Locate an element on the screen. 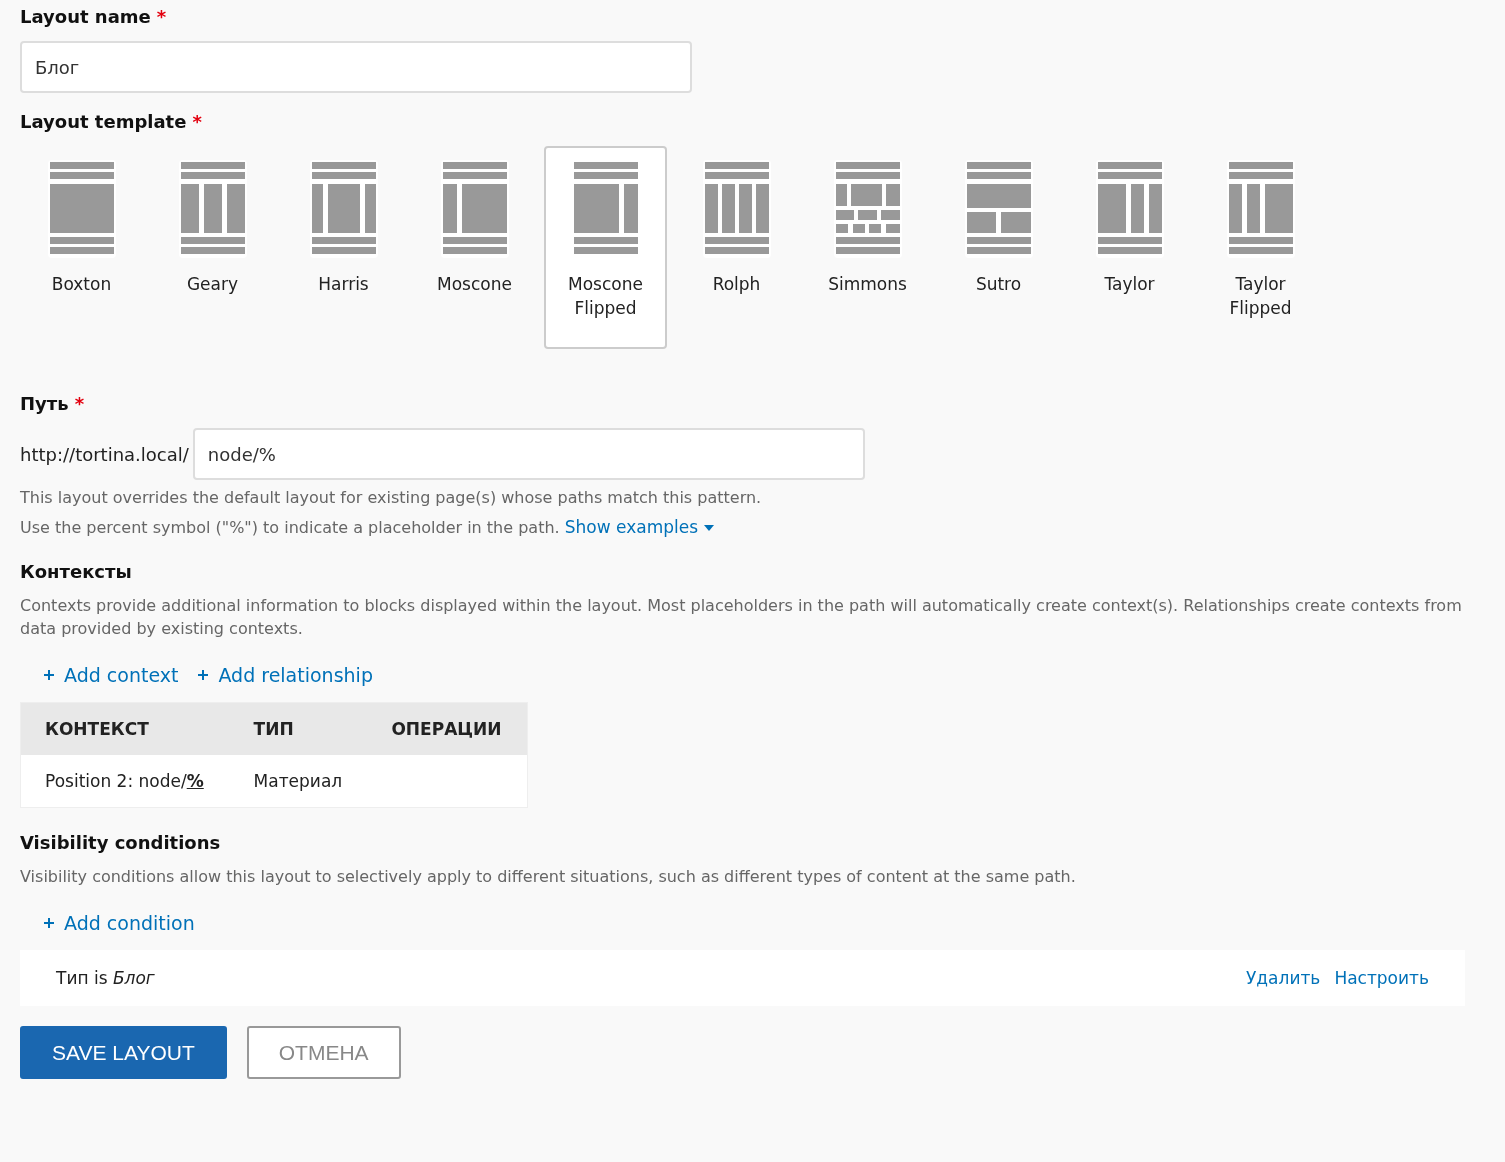  table-cell: Материал is located at coordinates (298, 781).